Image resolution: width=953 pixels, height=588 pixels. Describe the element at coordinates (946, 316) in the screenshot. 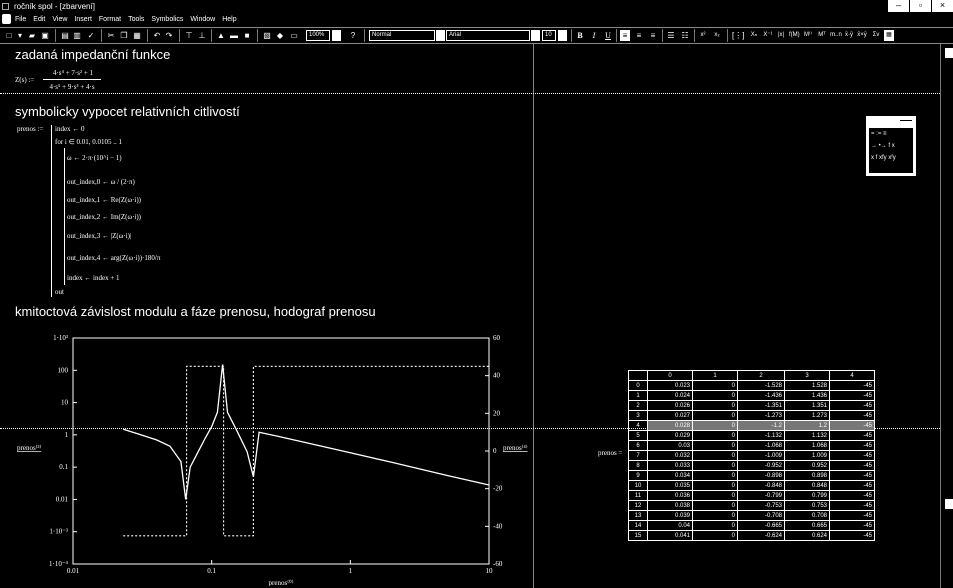

I see `vertical-scrollbar` at that location.